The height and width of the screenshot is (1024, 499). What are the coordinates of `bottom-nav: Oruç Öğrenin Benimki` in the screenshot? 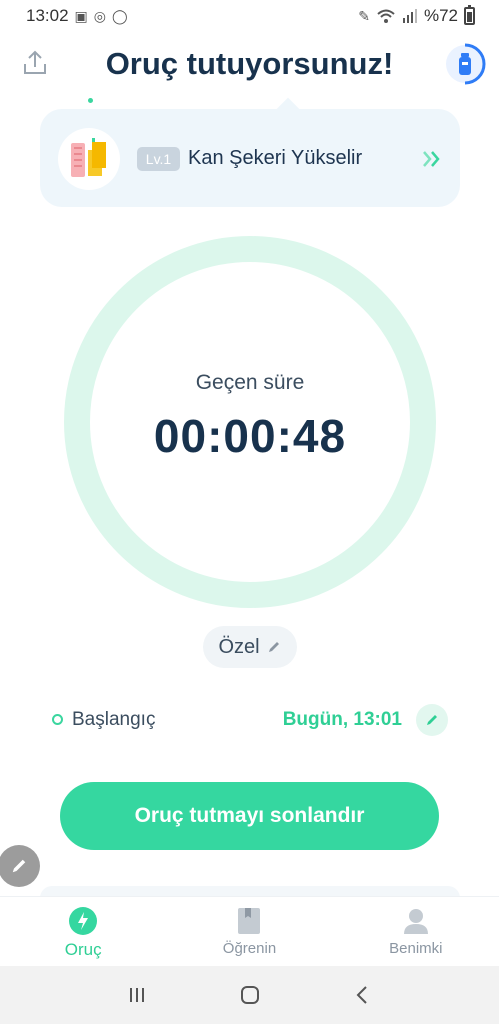 It's located at (249, 931).